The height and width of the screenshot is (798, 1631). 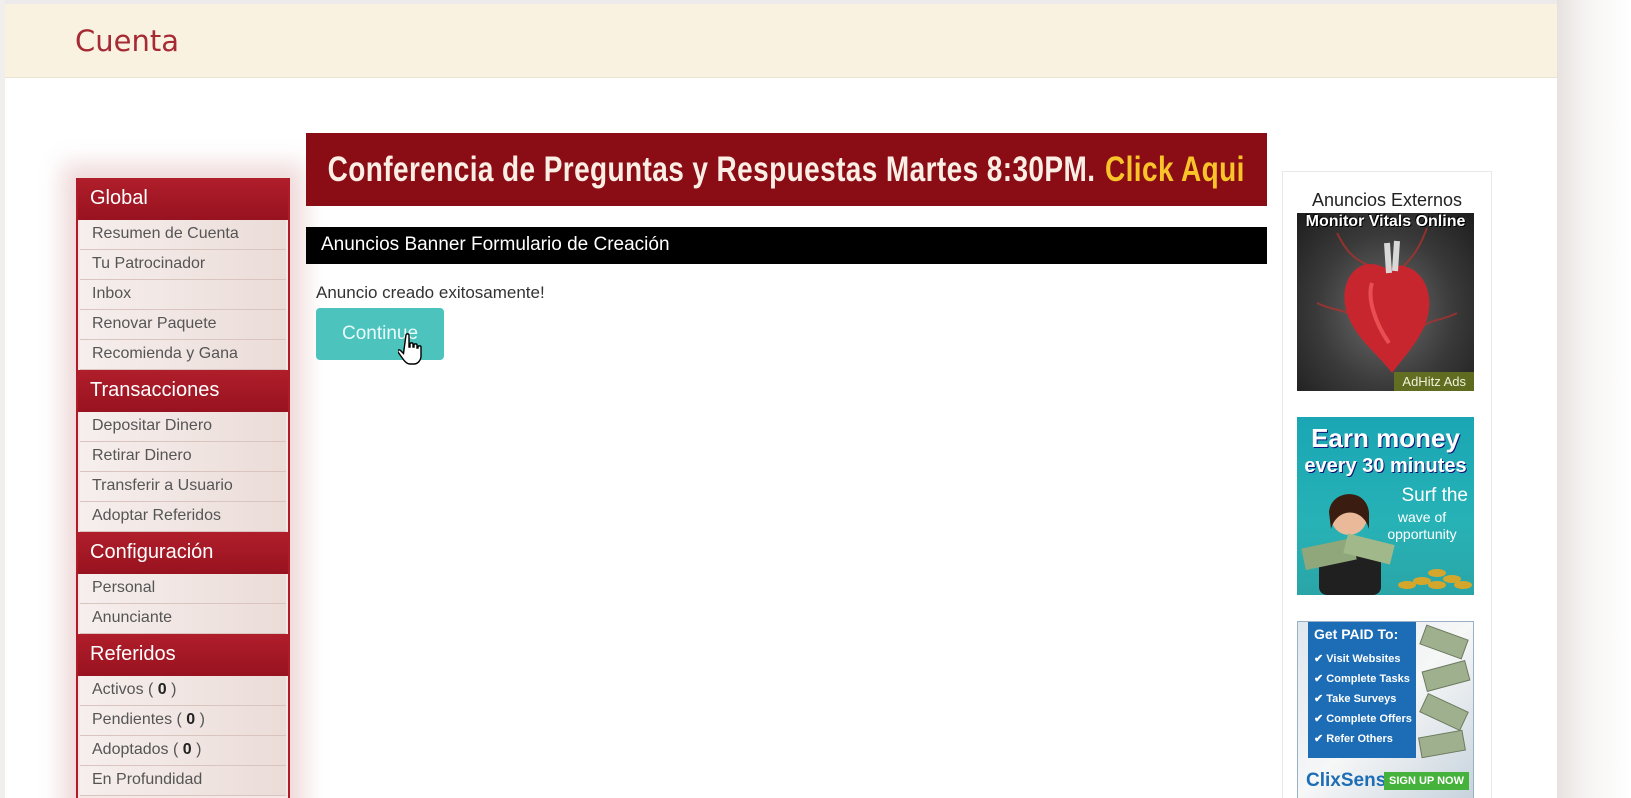 What do you see at coordinates (183, 691) in the screenshot?
I see `sidebar-item-activos: Activos ( 0 )` at bounding box center [183, 691].